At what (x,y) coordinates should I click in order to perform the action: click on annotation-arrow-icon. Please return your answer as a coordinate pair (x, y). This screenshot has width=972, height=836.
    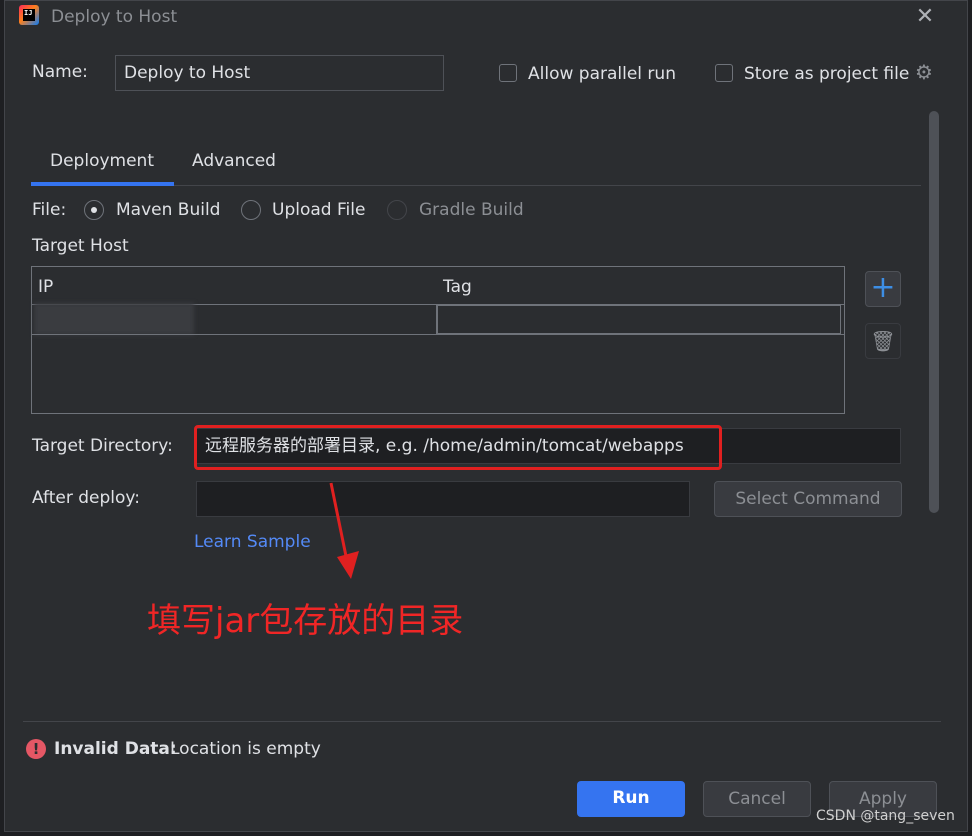
    Looking at the image, I should click on (344, 530).